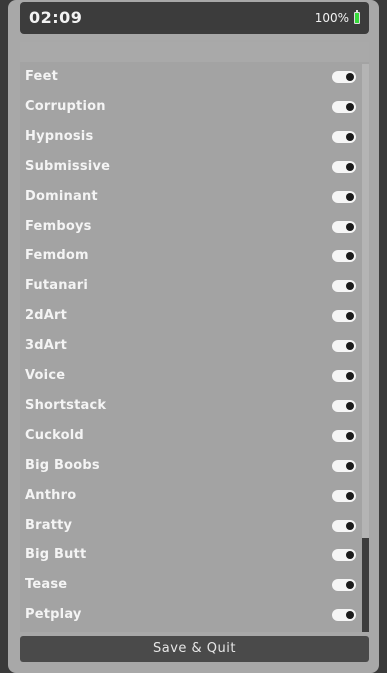 The height and width of the screenshot is (673, 387). Describe the element at coordinates (194, 615) in the screenshot. I see `setting-row: Petplay` at that location.